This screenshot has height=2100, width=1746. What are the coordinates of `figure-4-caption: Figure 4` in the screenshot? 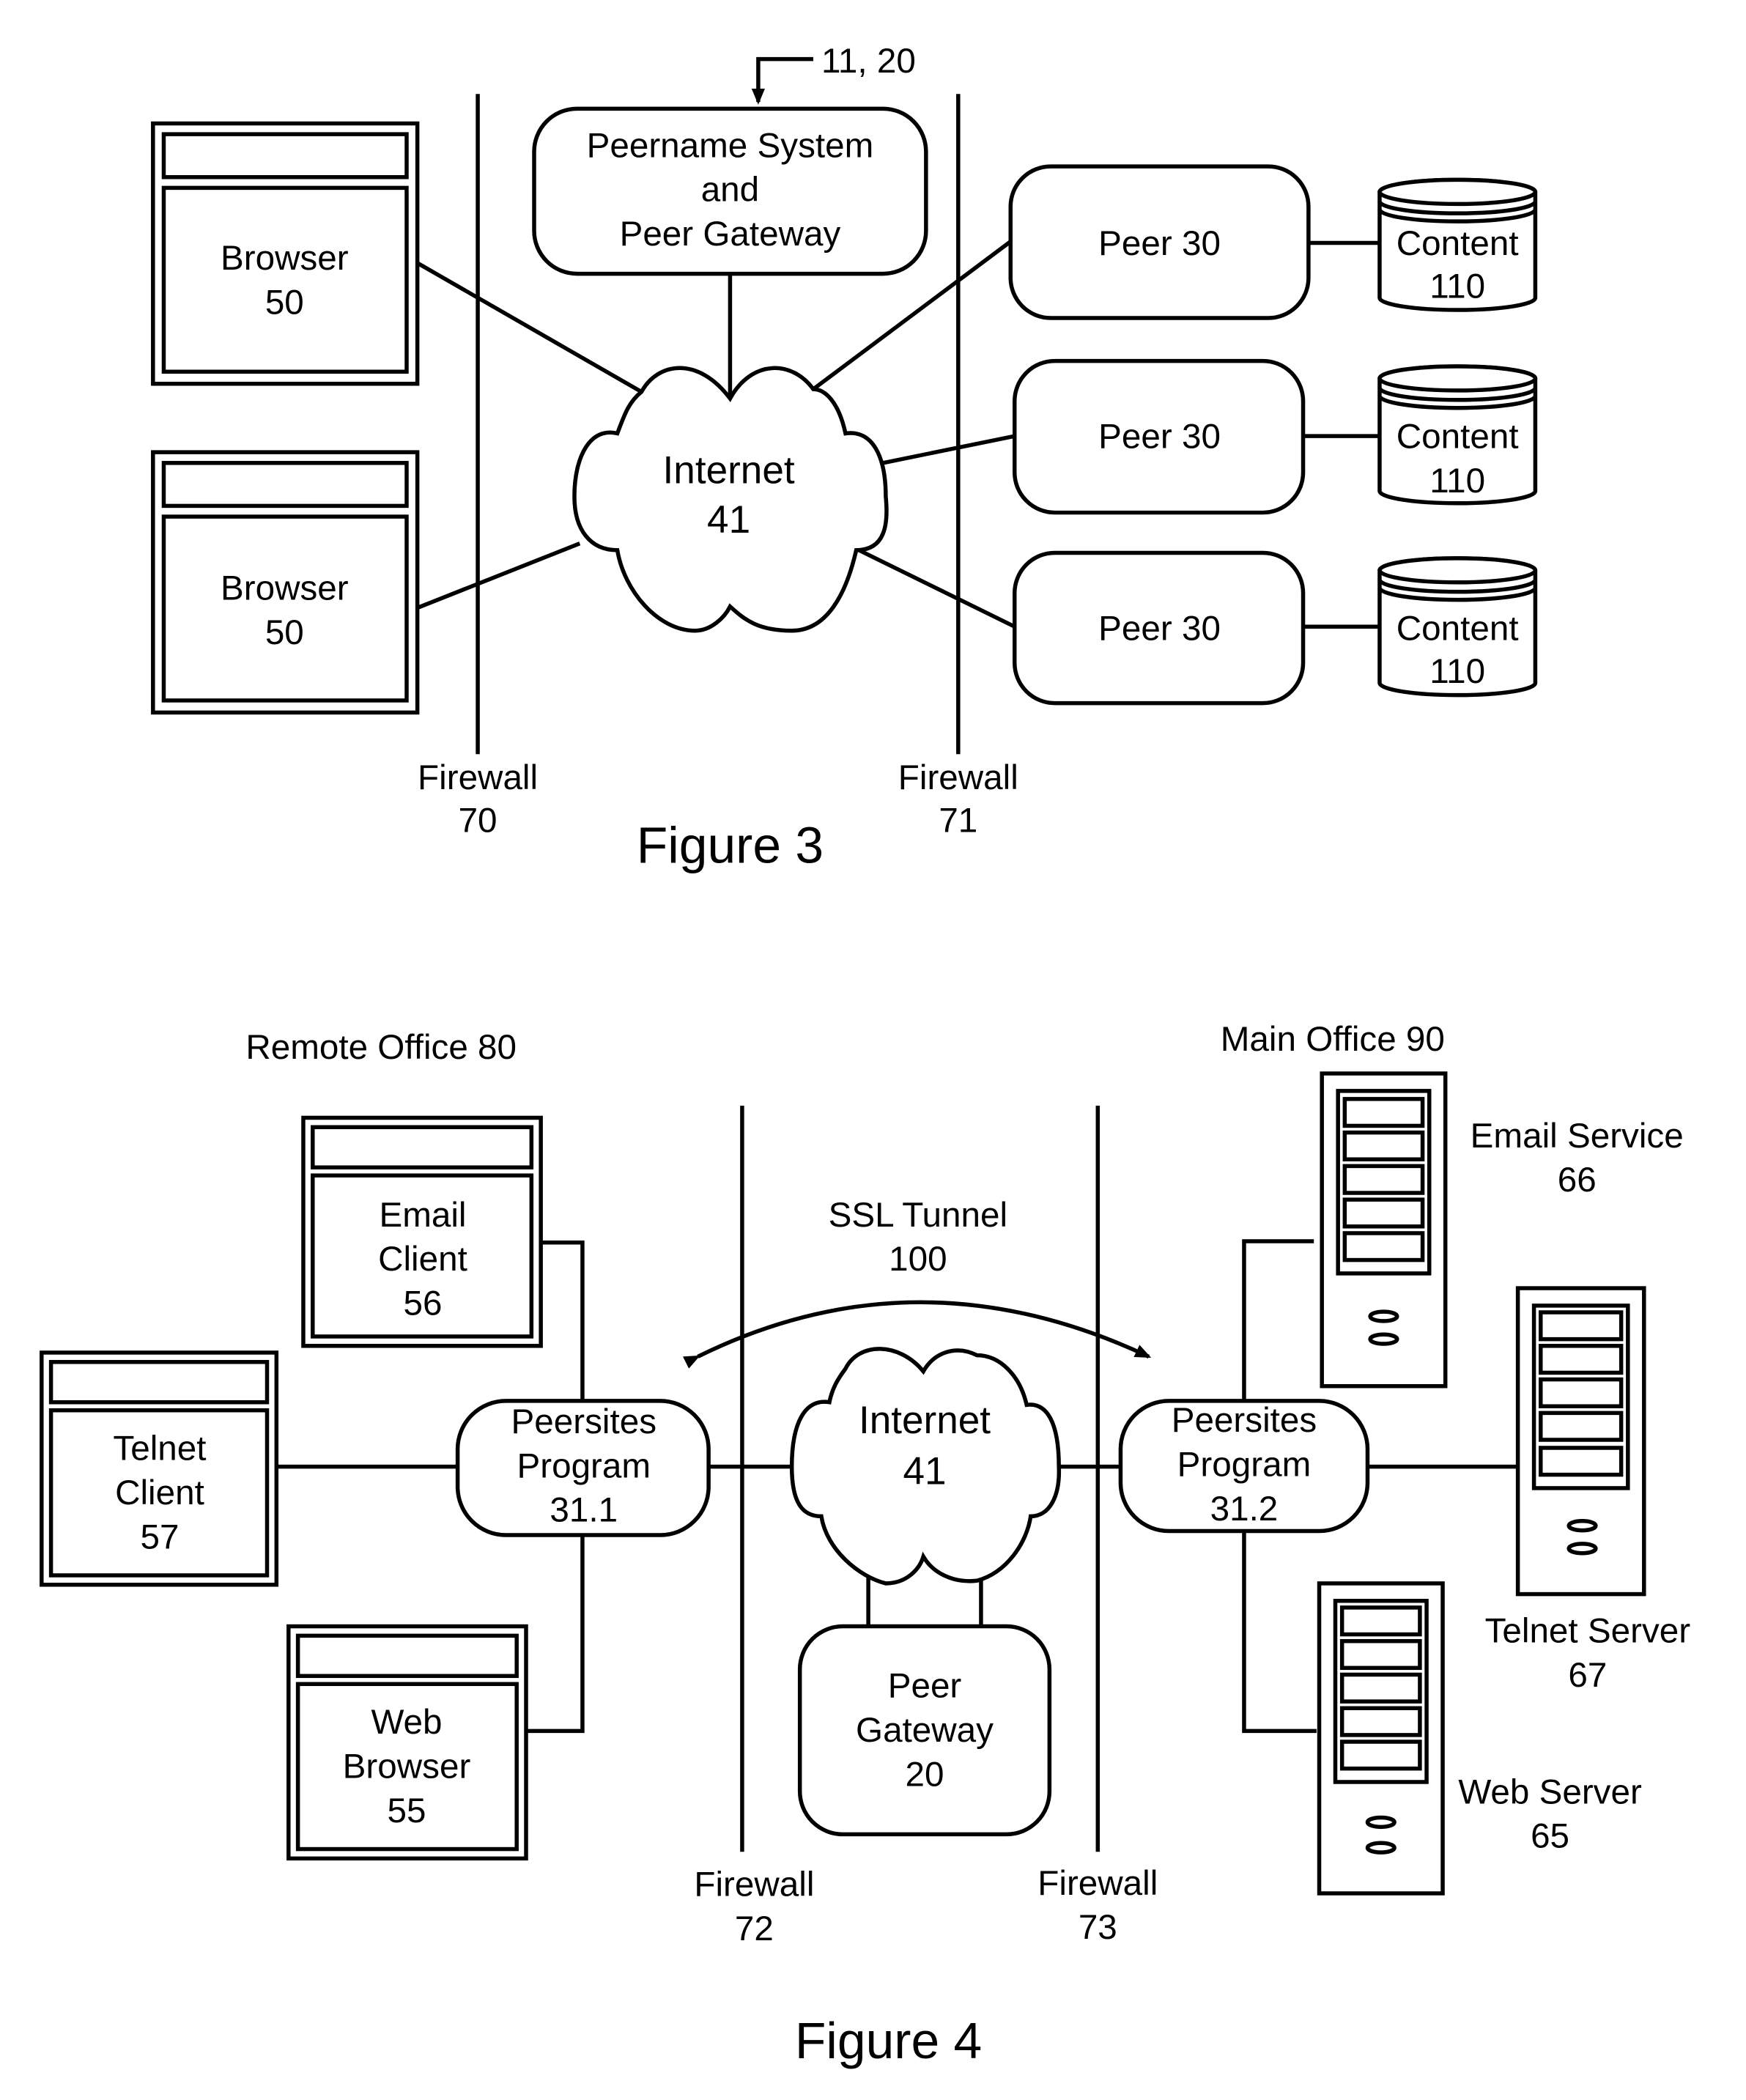 It's located at (889, 2040).